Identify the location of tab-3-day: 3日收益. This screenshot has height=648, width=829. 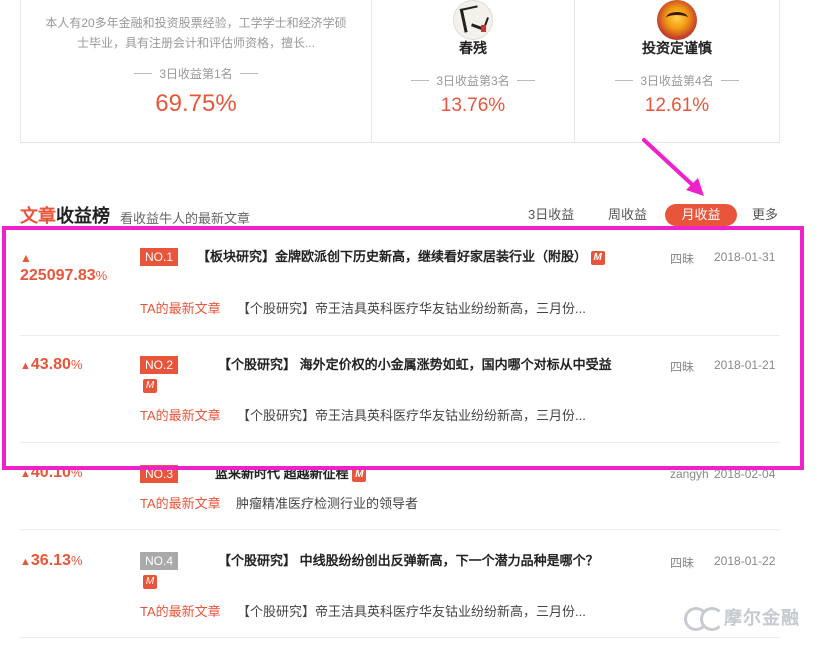
(551, 215).